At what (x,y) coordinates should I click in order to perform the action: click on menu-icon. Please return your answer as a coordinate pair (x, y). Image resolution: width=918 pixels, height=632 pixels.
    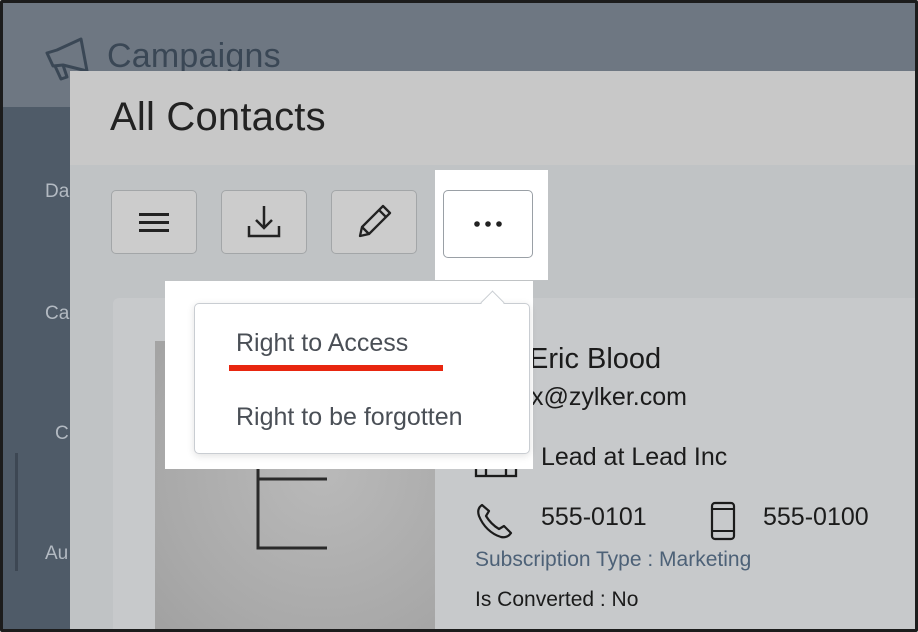
    Looking at the image, I should click on (154, 222).